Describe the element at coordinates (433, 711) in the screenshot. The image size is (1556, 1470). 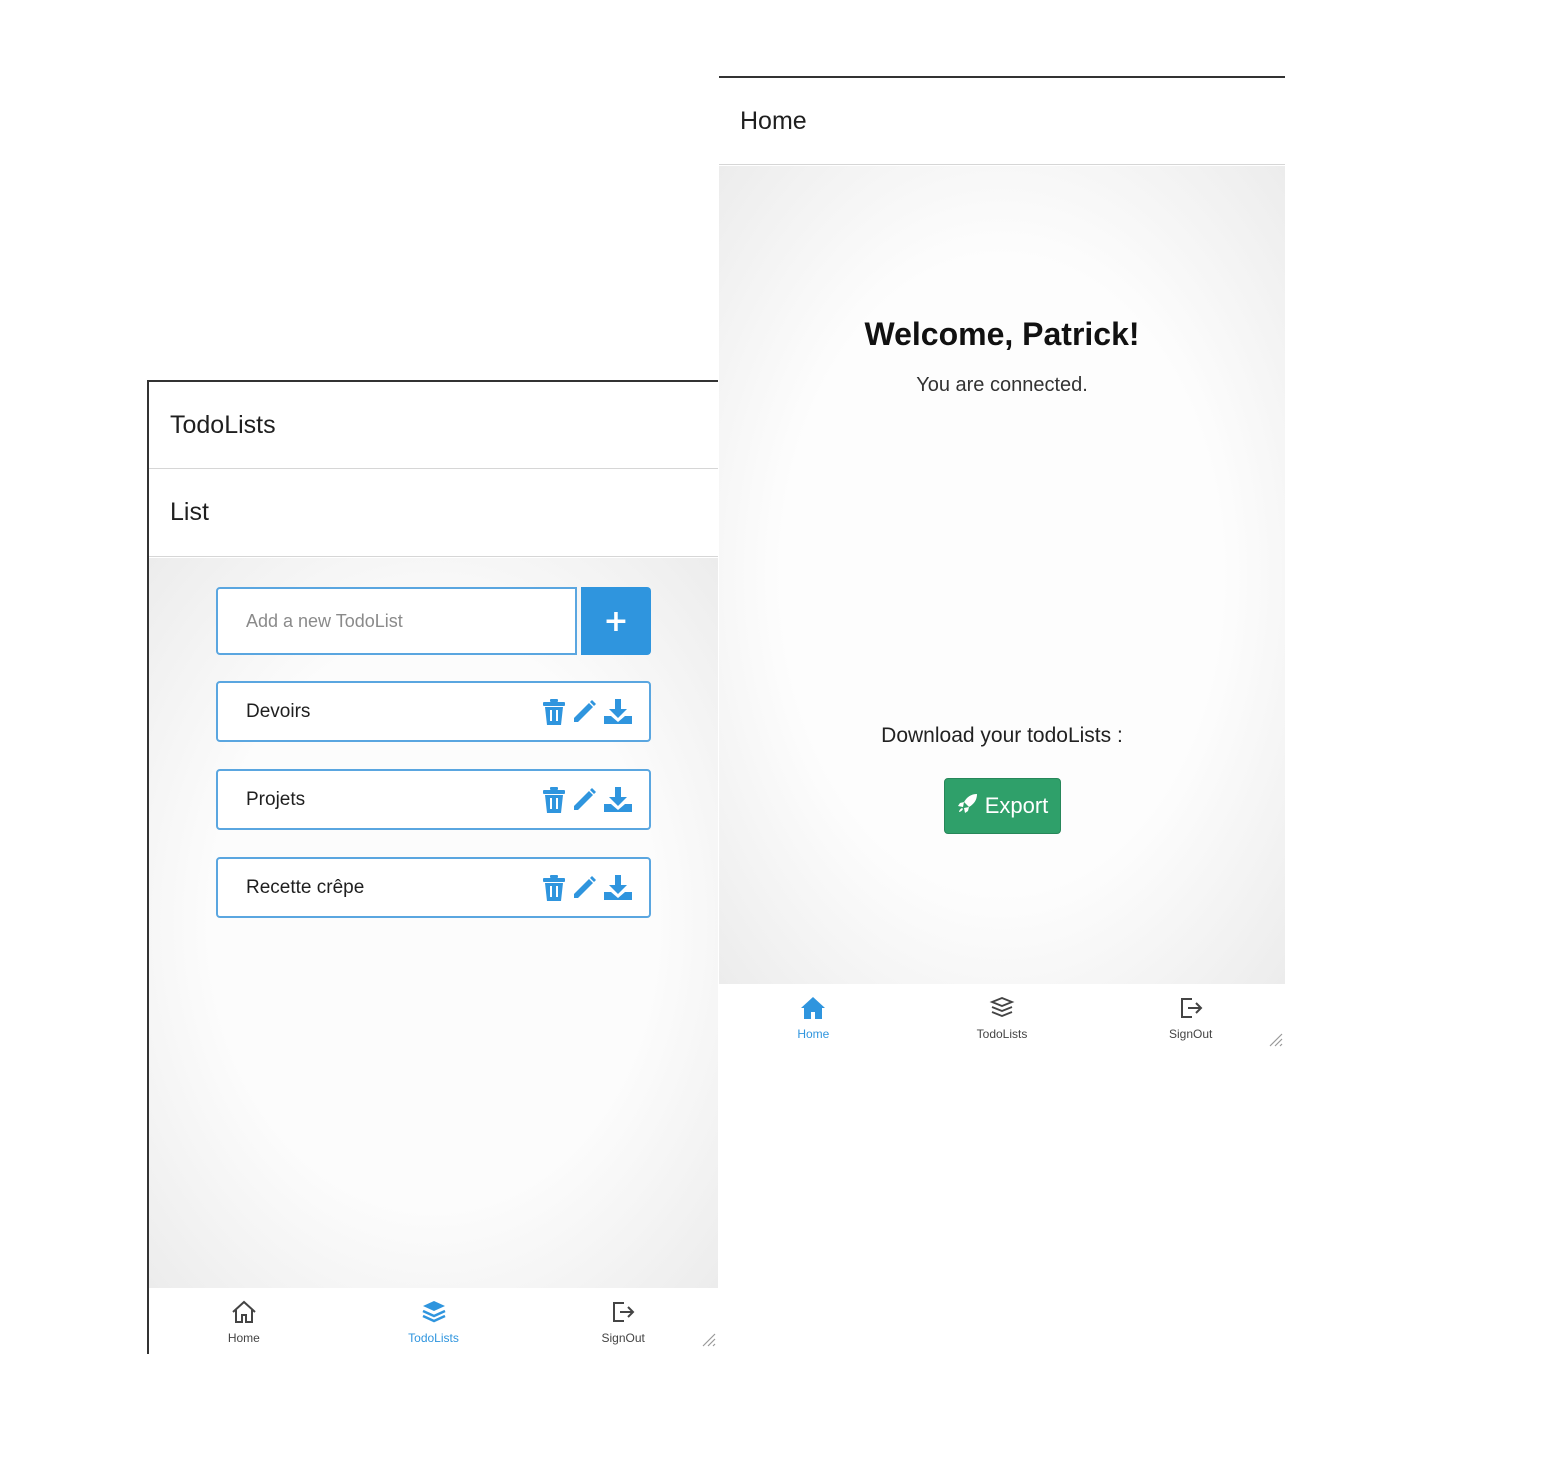
I see `list-item: Devoirs` at that location.